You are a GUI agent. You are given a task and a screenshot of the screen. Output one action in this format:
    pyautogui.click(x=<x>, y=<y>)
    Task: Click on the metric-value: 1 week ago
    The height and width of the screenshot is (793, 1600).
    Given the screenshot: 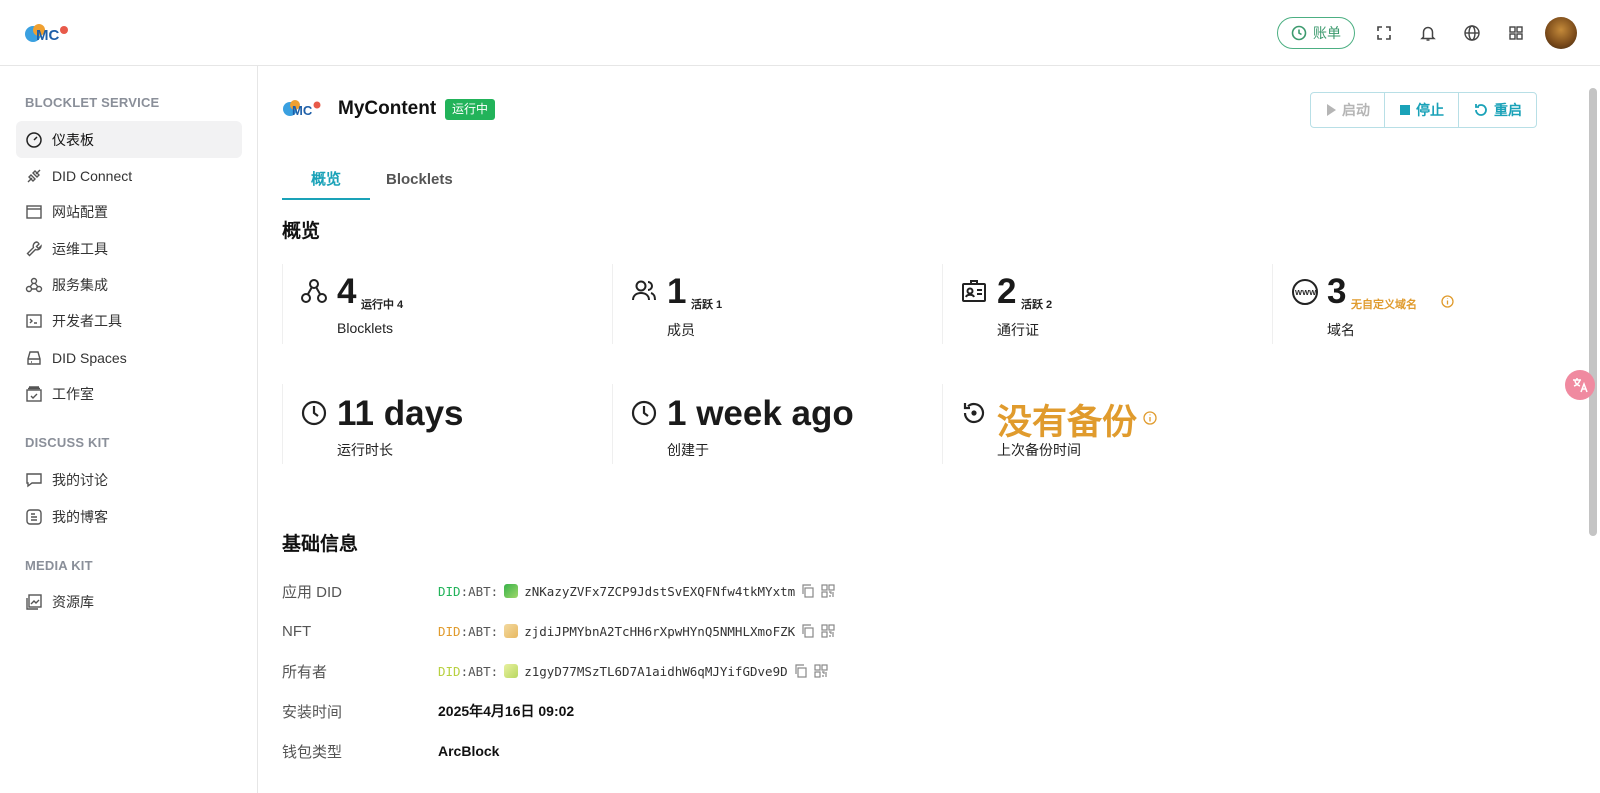 What is the action you would take?
    pyautogui.click(x=760, y=413)
    